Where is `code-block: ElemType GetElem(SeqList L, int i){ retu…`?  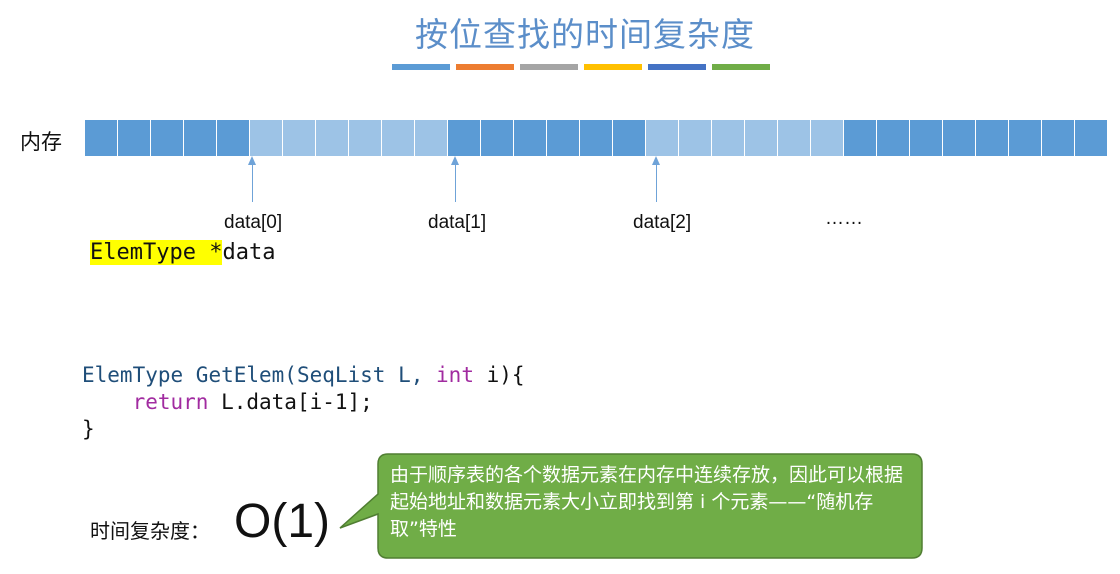
code-block: ElemType GetElem(SeqList L, int i){ retu… is located at coordinates (303, 402).